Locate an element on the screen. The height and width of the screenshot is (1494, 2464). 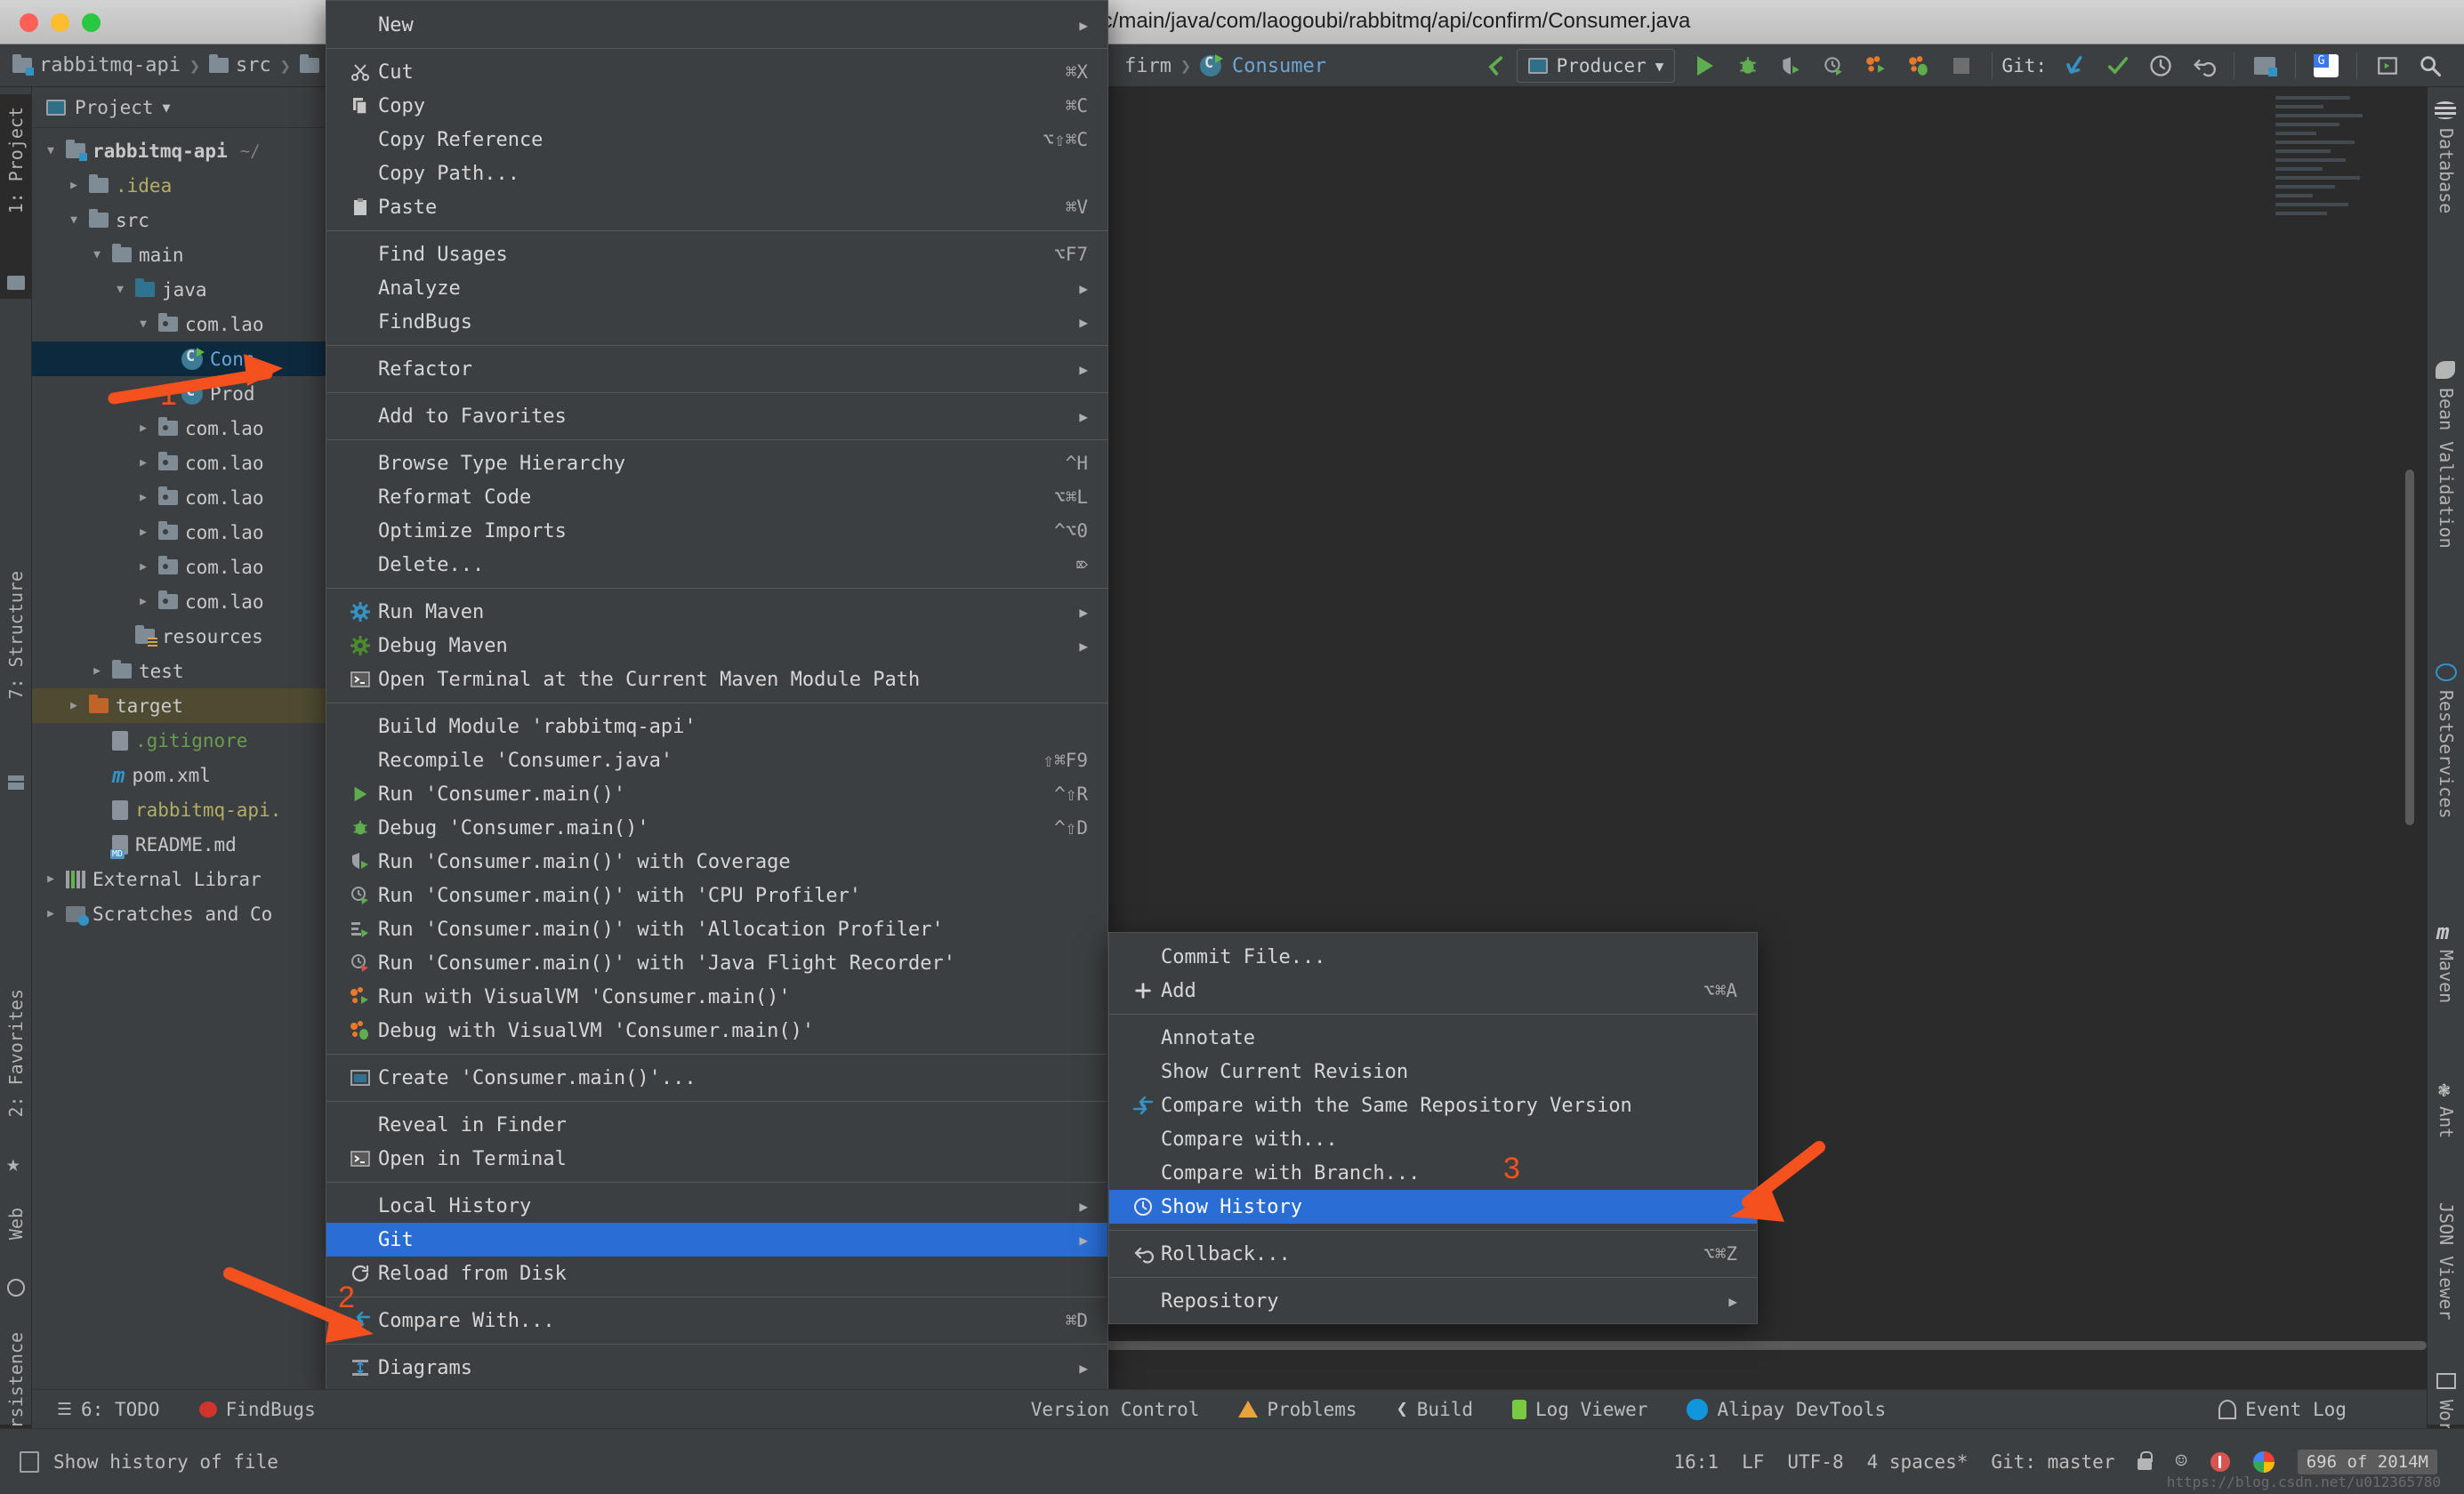
caret-position: 16:1 is located at coordinates (1696, 1462).